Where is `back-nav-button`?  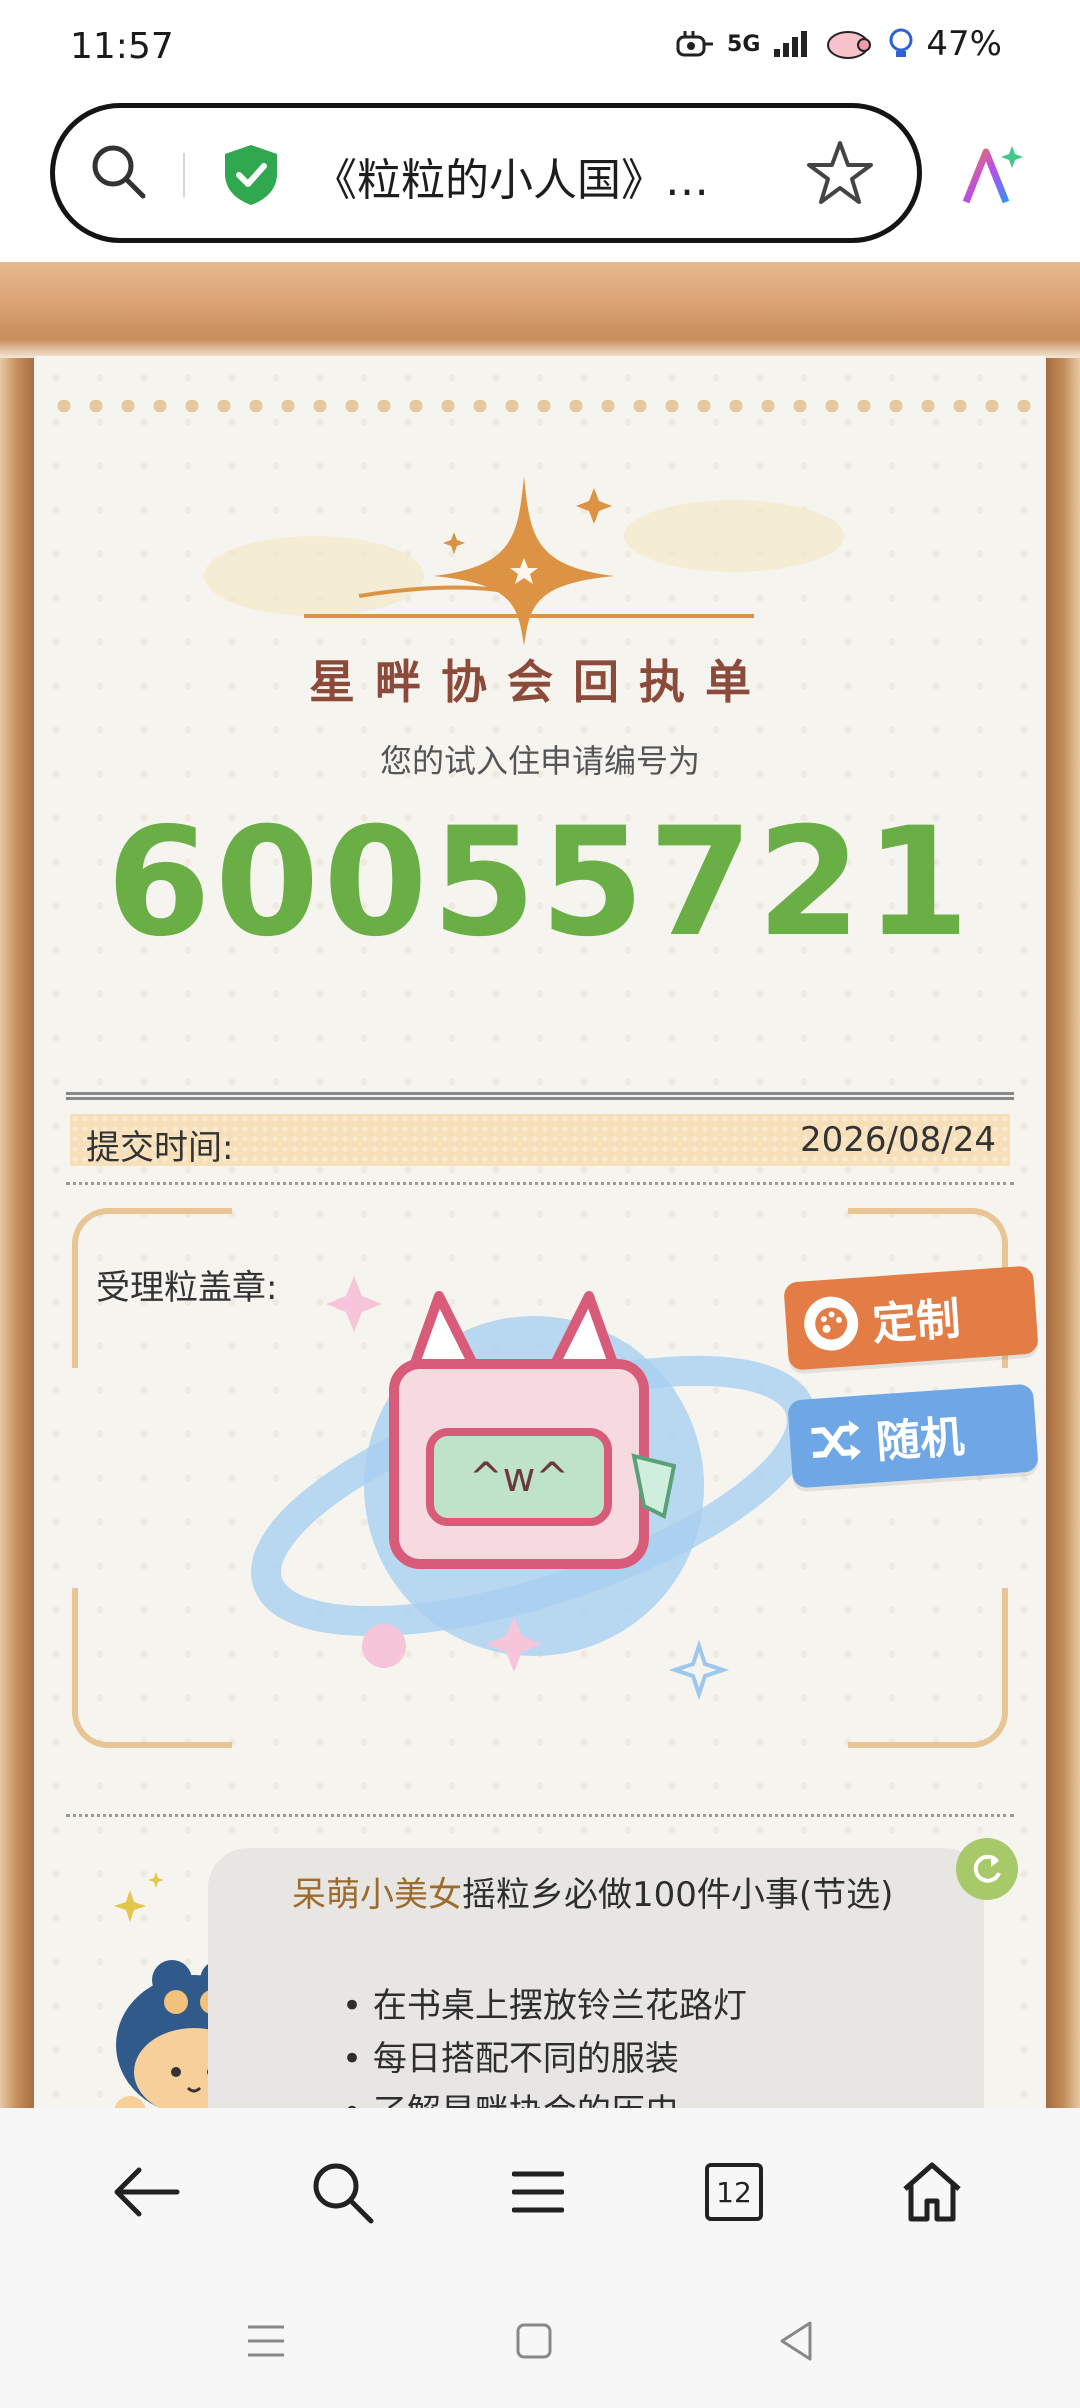 back-nav-button is located at coordinates (796, 2341).